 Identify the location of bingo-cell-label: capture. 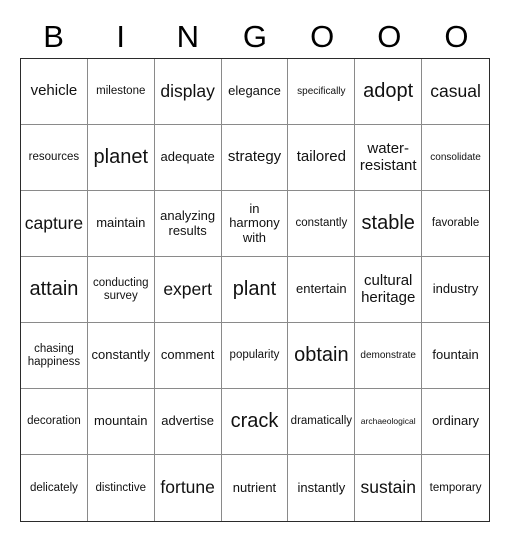
(54, 222).